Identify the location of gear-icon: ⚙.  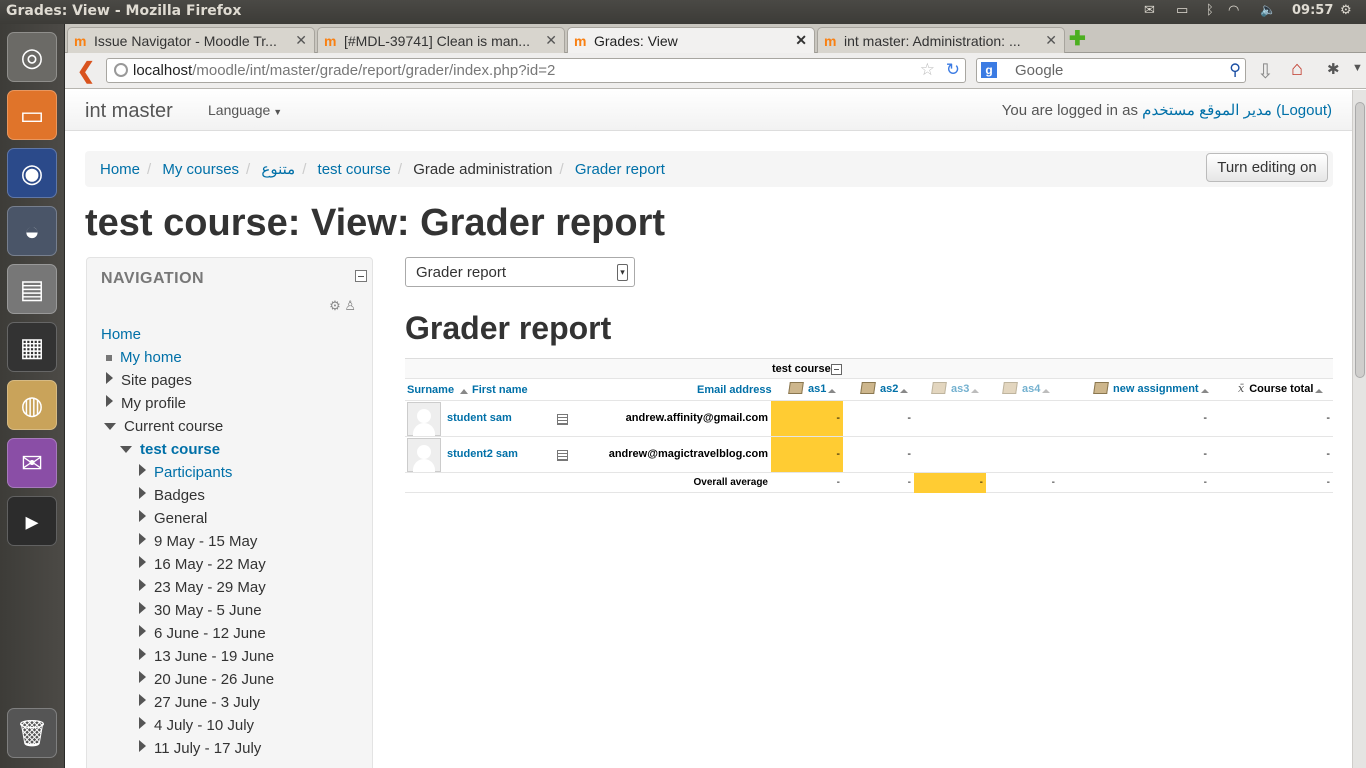
(335, 305).